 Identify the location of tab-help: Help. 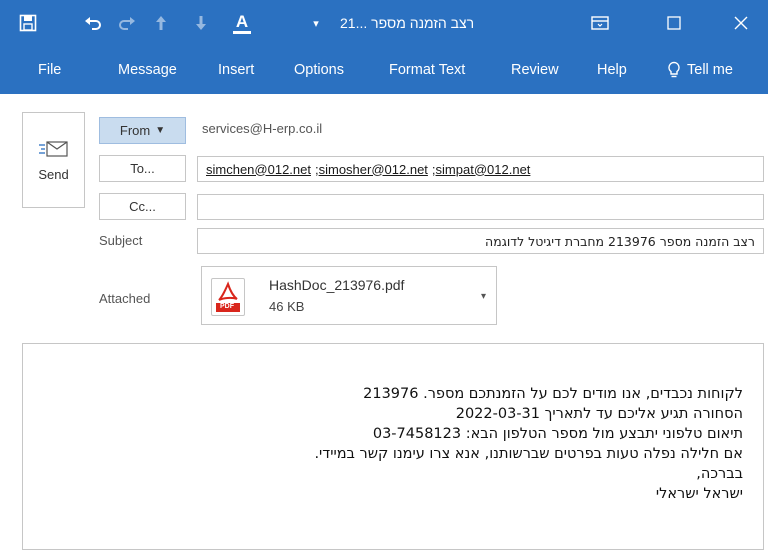
(612, 70).